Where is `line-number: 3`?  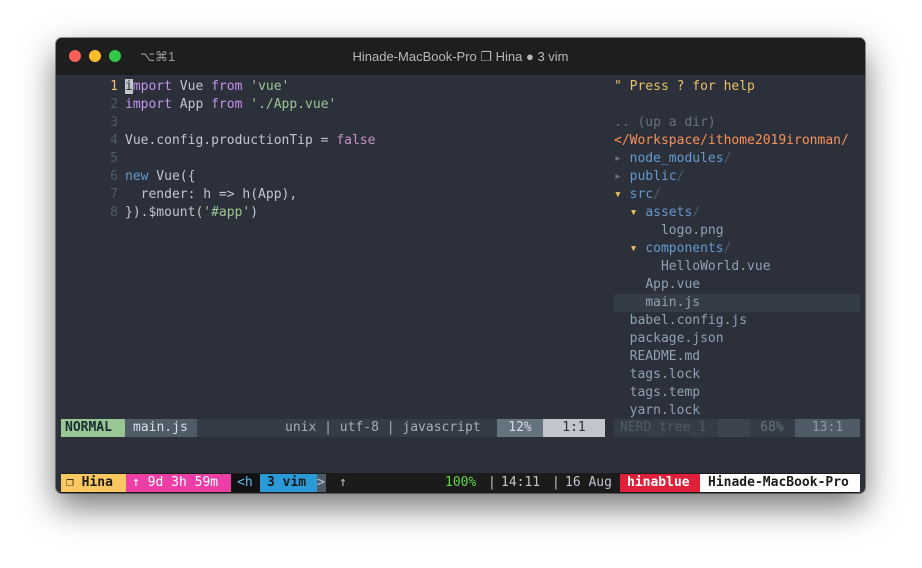 line-number: 3 is located at coordinates (114, 122).